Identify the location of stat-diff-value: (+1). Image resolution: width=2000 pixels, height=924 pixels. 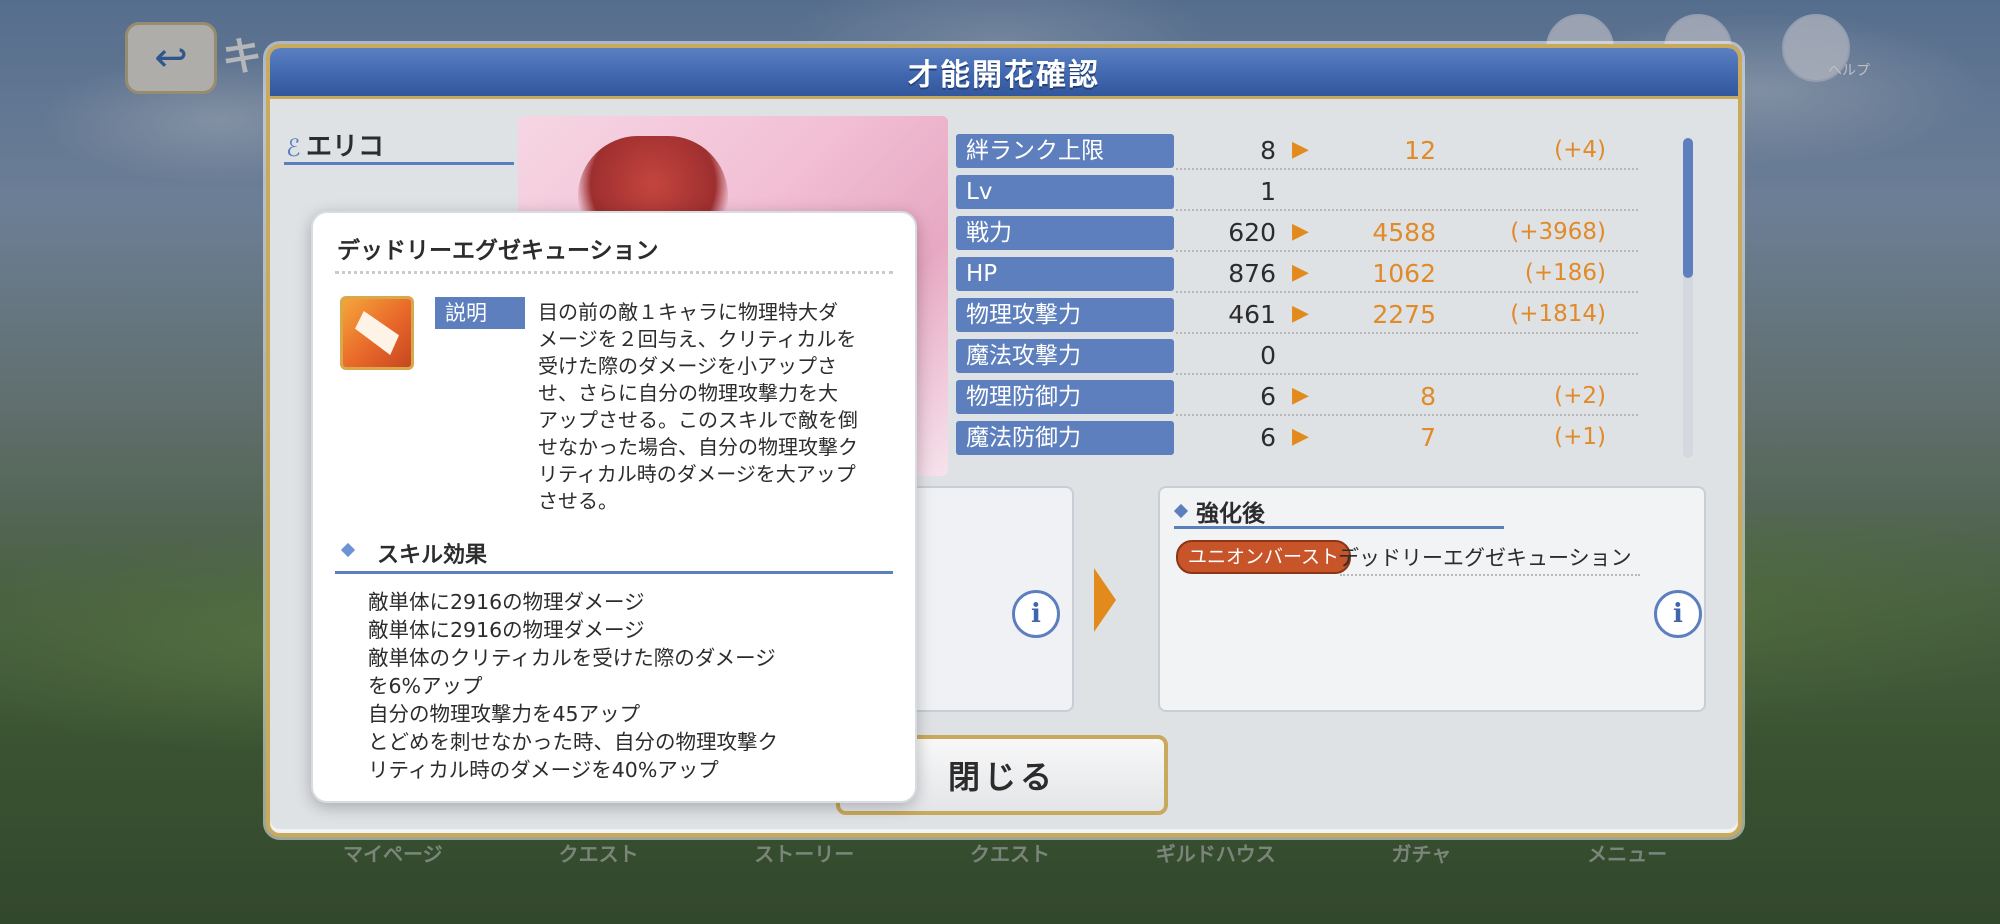
(1580, 437).